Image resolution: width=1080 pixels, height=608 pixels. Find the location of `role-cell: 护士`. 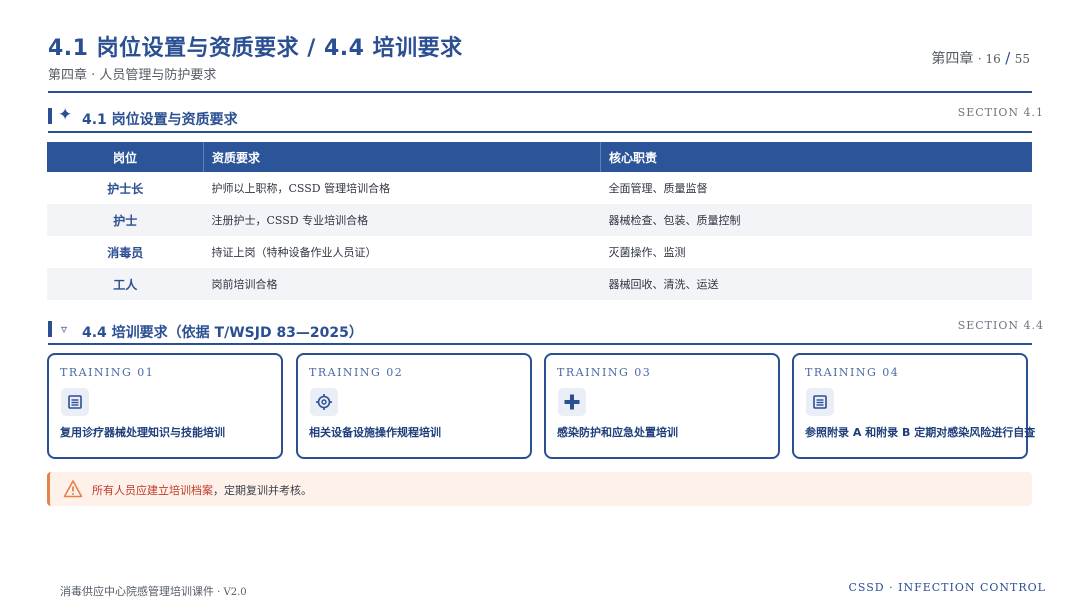

role-cell: 护士 is located at coordinates (125, 220).